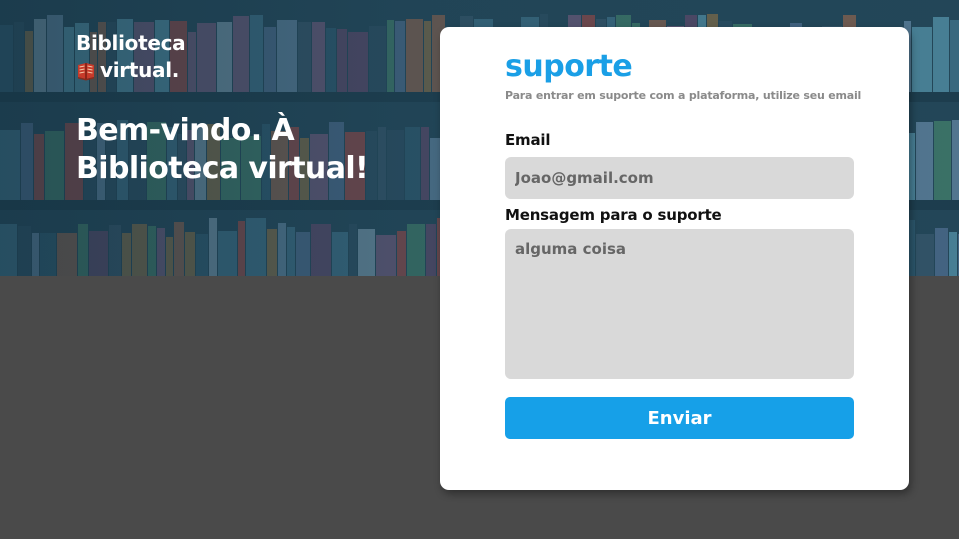 The image size is (959, 539). What do you see at coordinates (679, 304) in the screenshot?
I see `message-textarea: alguma coisa` at bounding box center [679, 304].